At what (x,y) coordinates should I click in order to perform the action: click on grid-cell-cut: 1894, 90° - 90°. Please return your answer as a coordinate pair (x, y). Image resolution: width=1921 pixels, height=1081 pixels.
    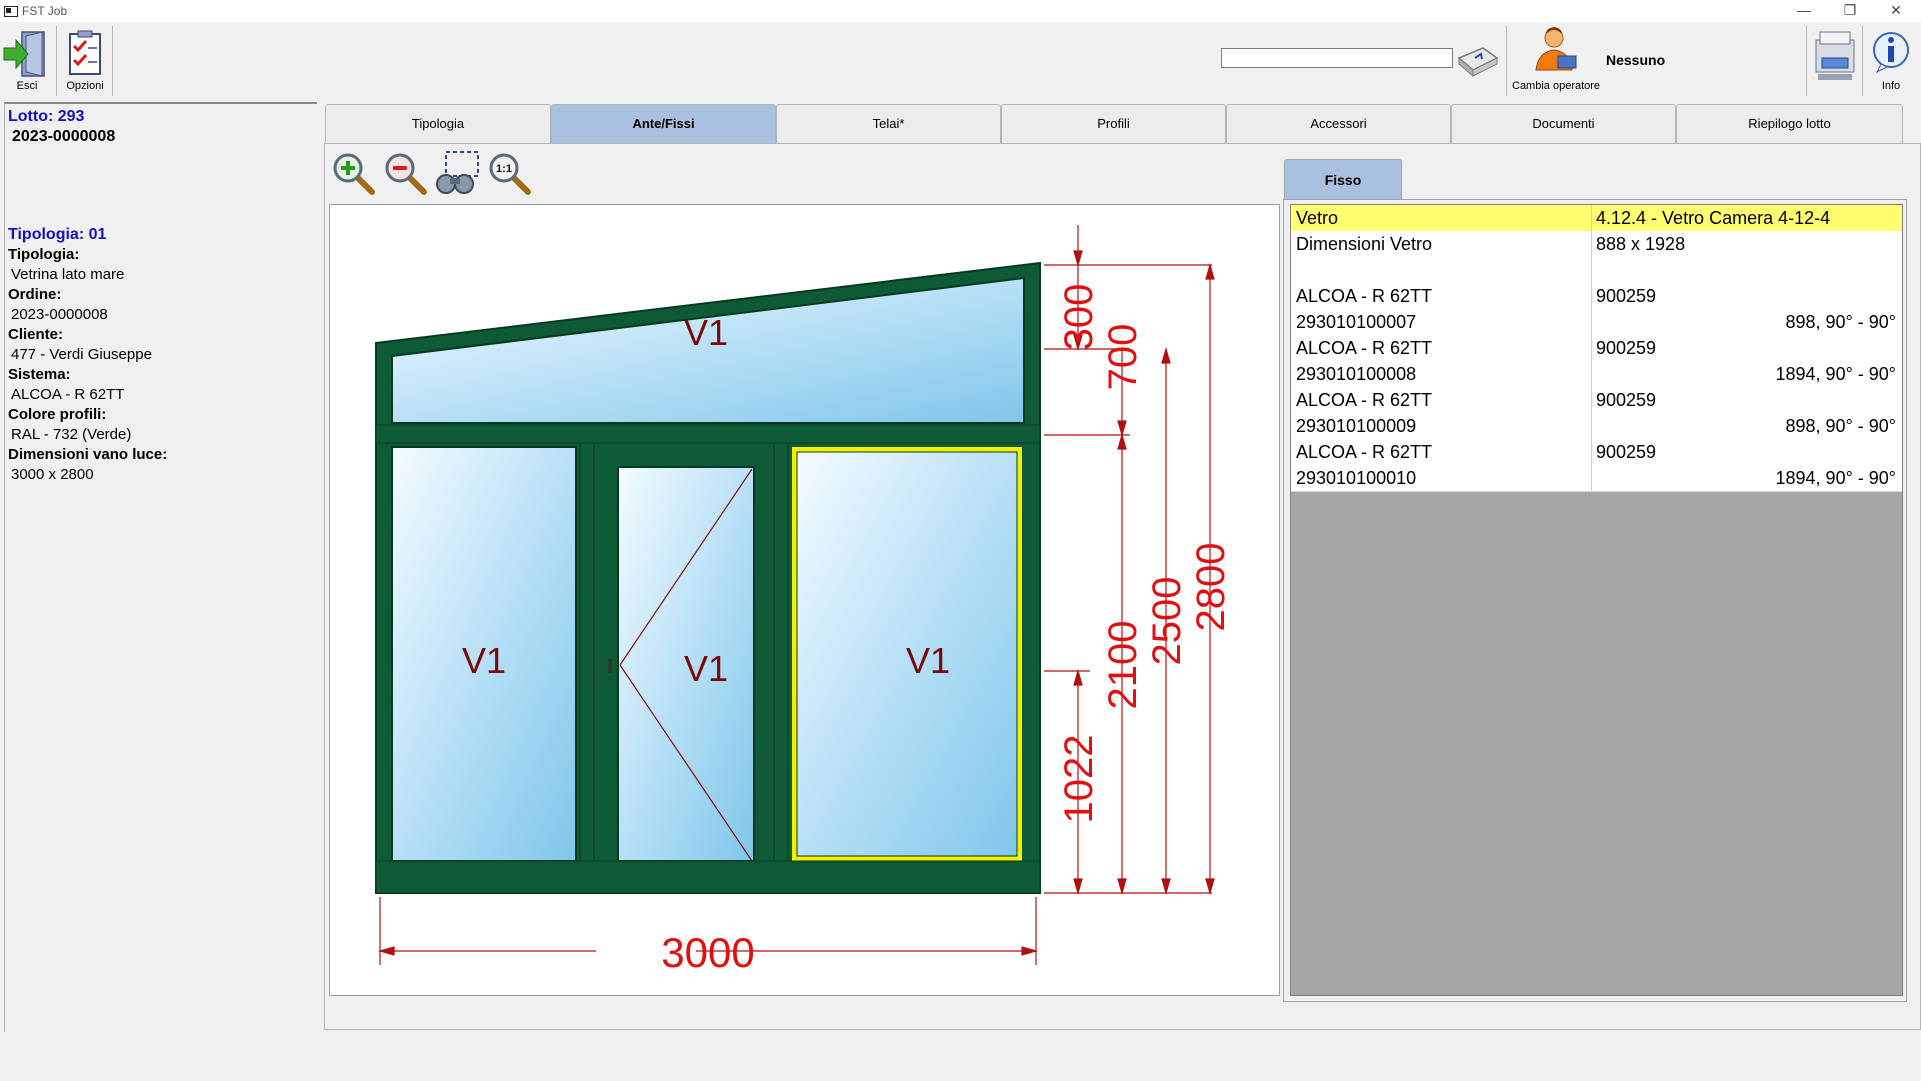
    Looking at the image, I should click on (1835, 374).